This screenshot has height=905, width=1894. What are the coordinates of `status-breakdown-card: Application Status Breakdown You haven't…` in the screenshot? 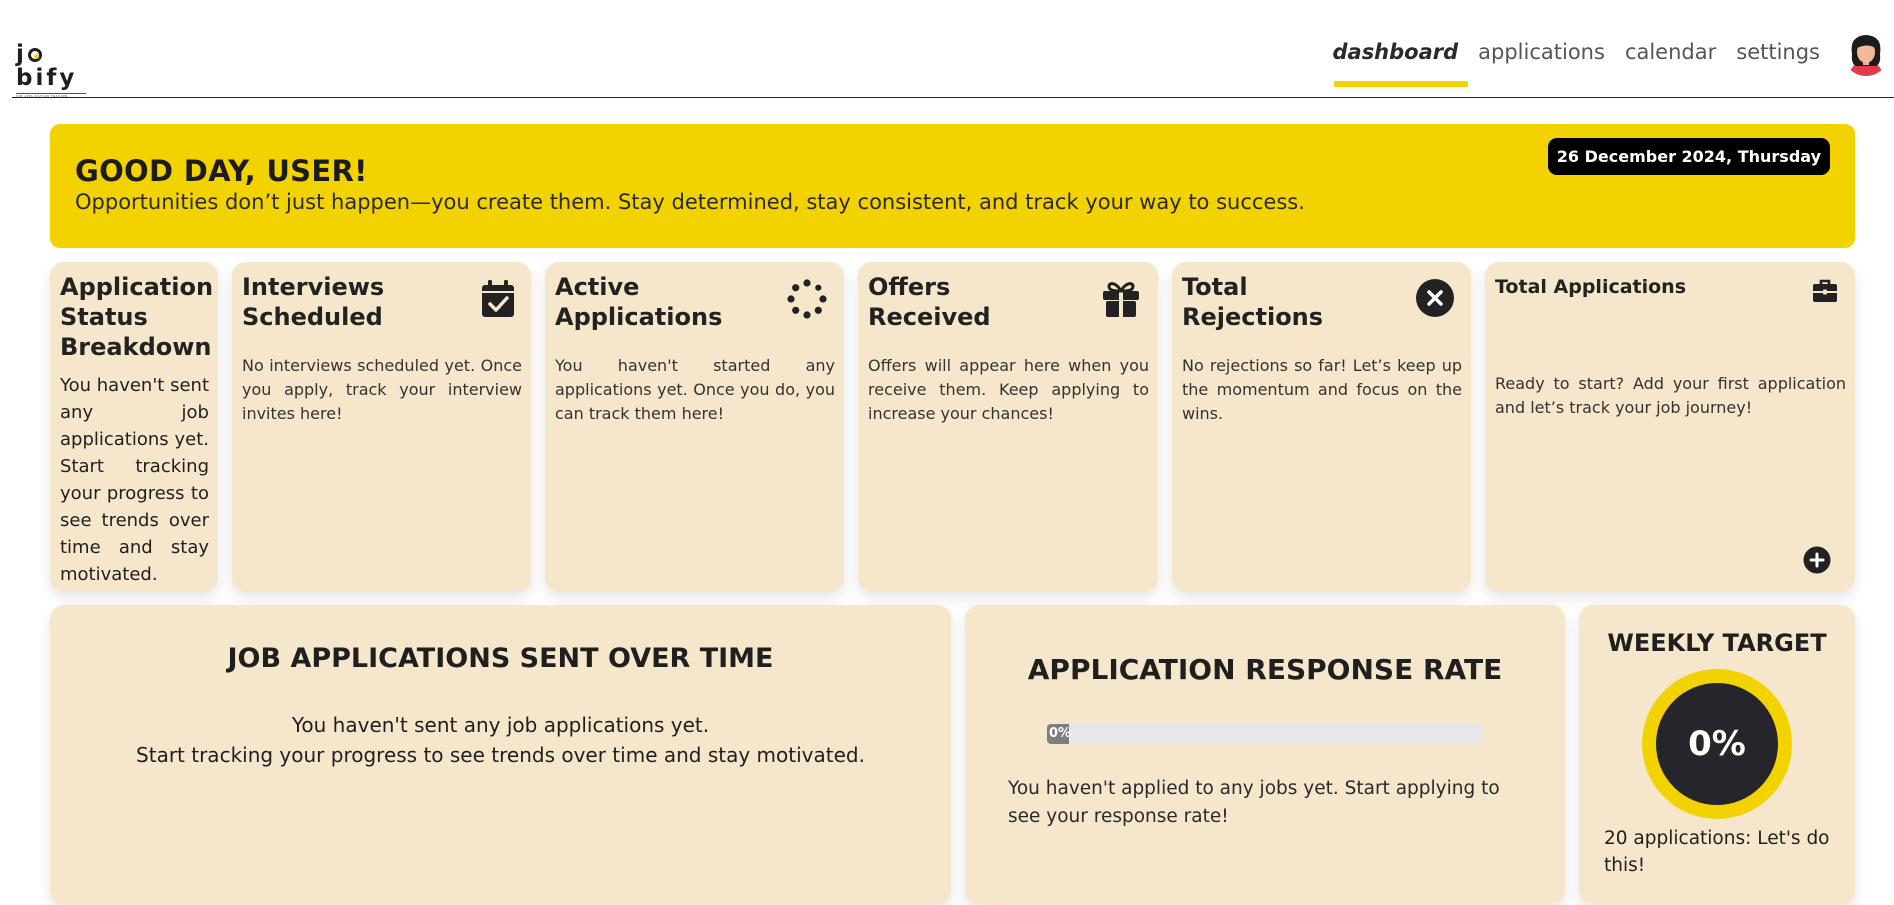 It's located at (134, 427).